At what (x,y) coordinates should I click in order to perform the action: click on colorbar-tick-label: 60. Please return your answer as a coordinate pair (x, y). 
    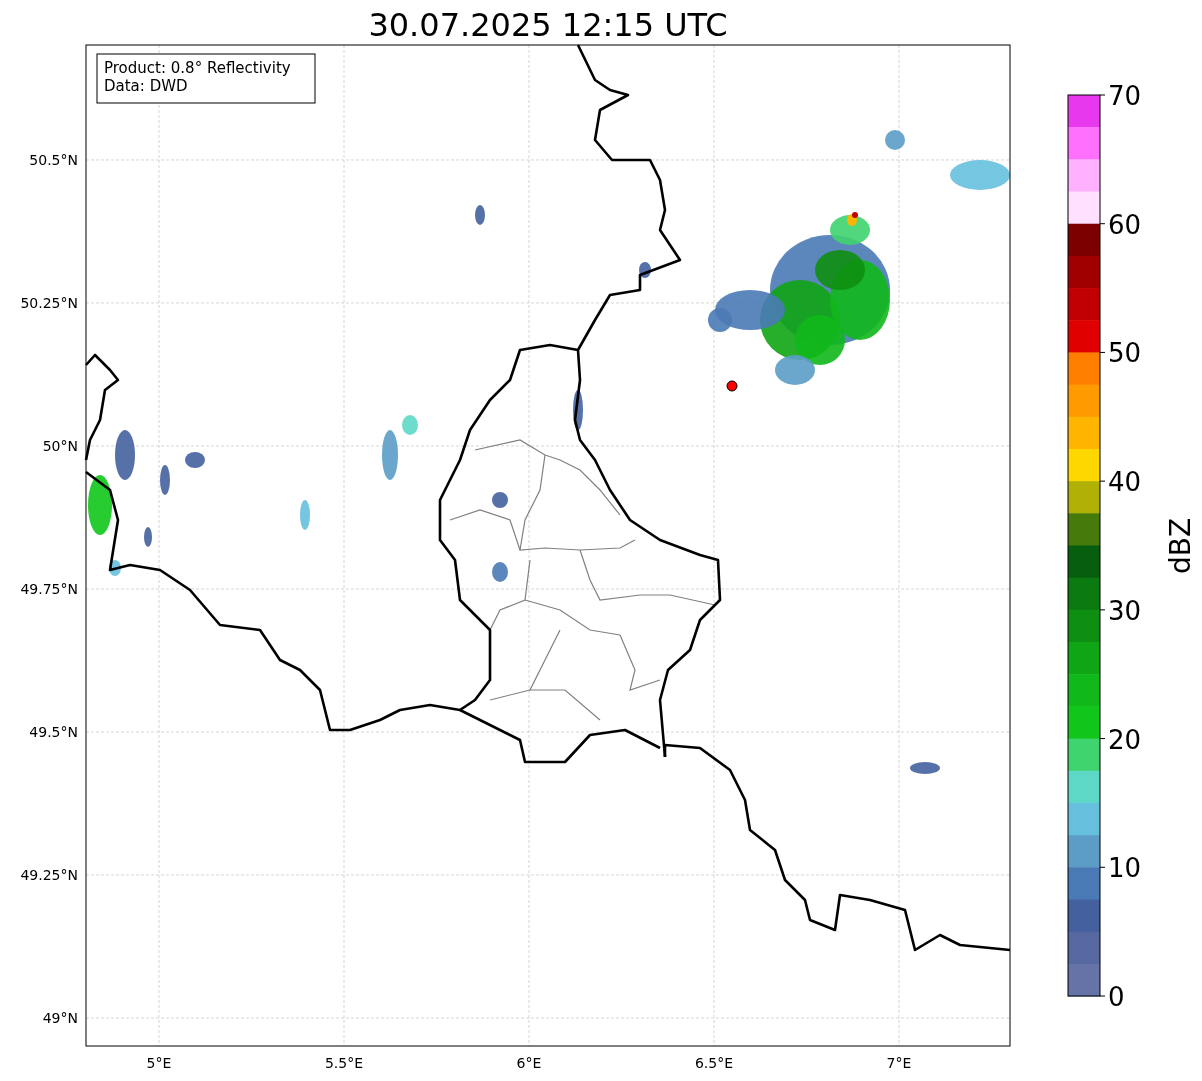
    Looking at the image, I should click on (1125, 224).